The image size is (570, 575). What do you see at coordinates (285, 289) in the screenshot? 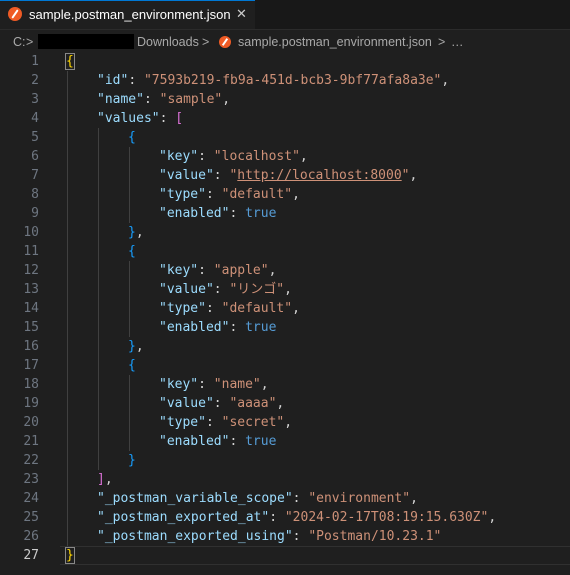
I see `code-line: 13 "value": "リンゴ",` at bounding box center [285, 289].